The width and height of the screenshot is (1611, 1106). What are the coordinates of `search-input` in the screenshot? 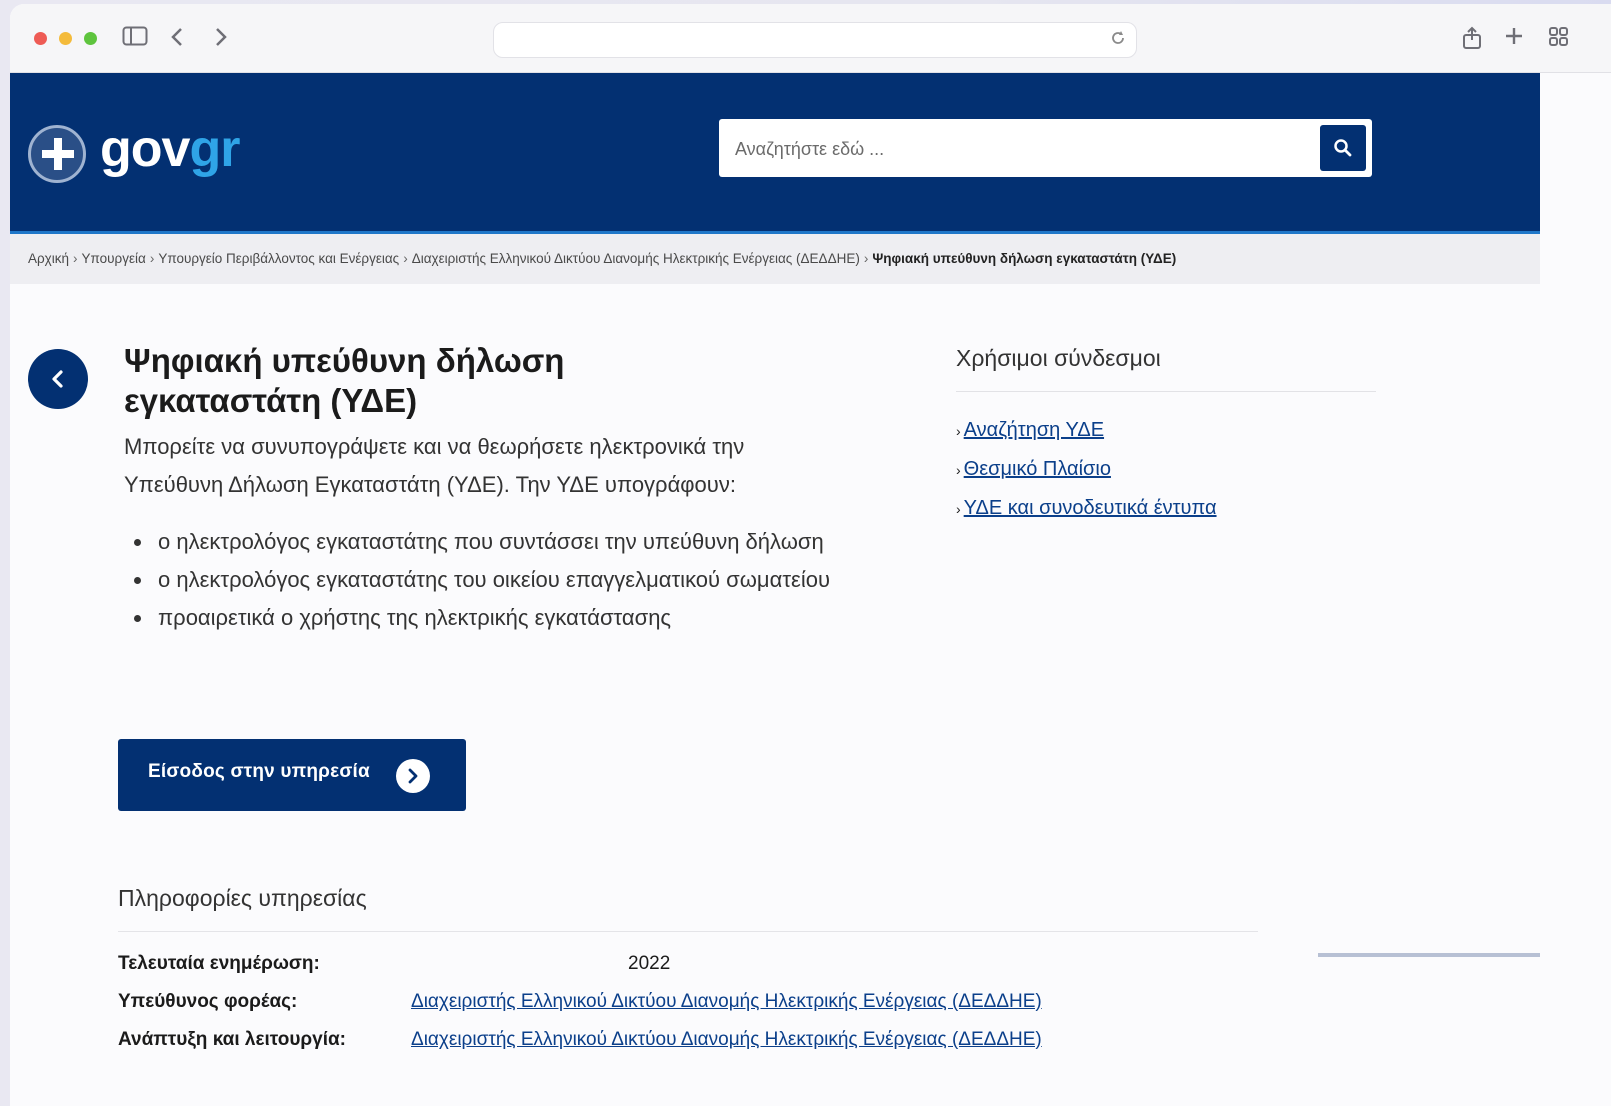 It's located at (1015, 149).